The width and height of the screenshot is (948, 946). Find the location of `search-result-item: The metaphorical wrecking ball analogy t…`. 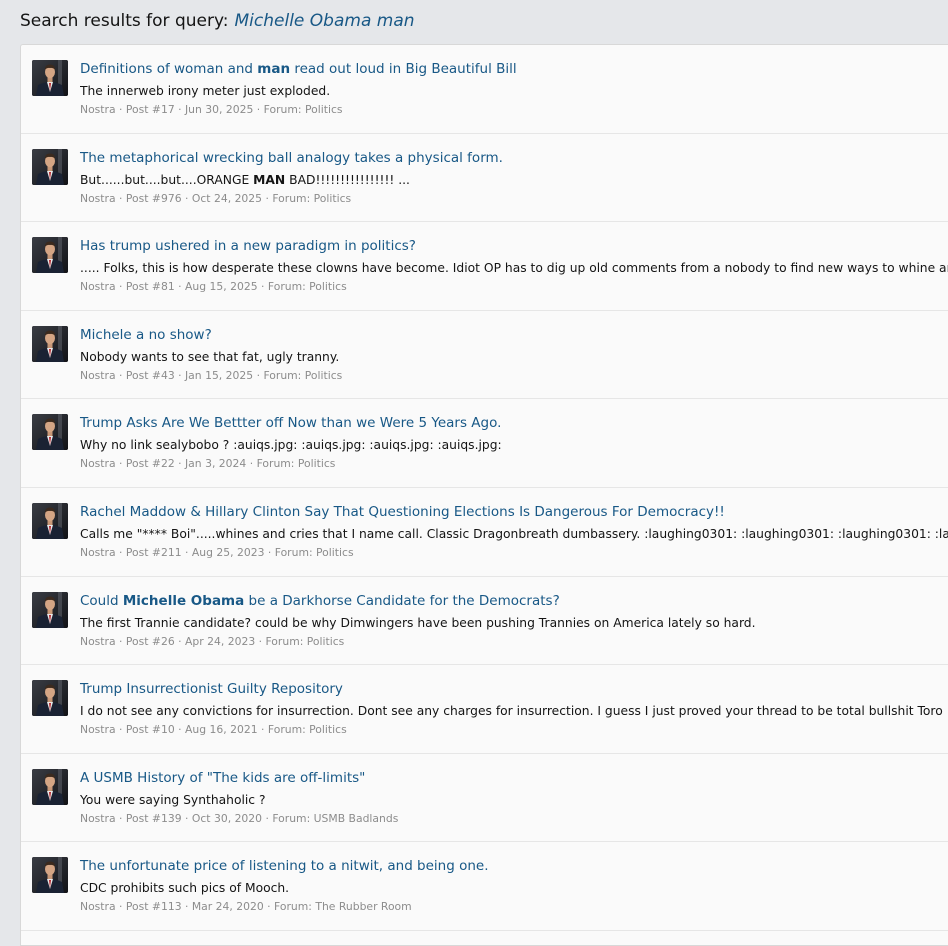

search-result-item: The metaphorical wrecking ball analogy t… is located at coordinates (484, 178).